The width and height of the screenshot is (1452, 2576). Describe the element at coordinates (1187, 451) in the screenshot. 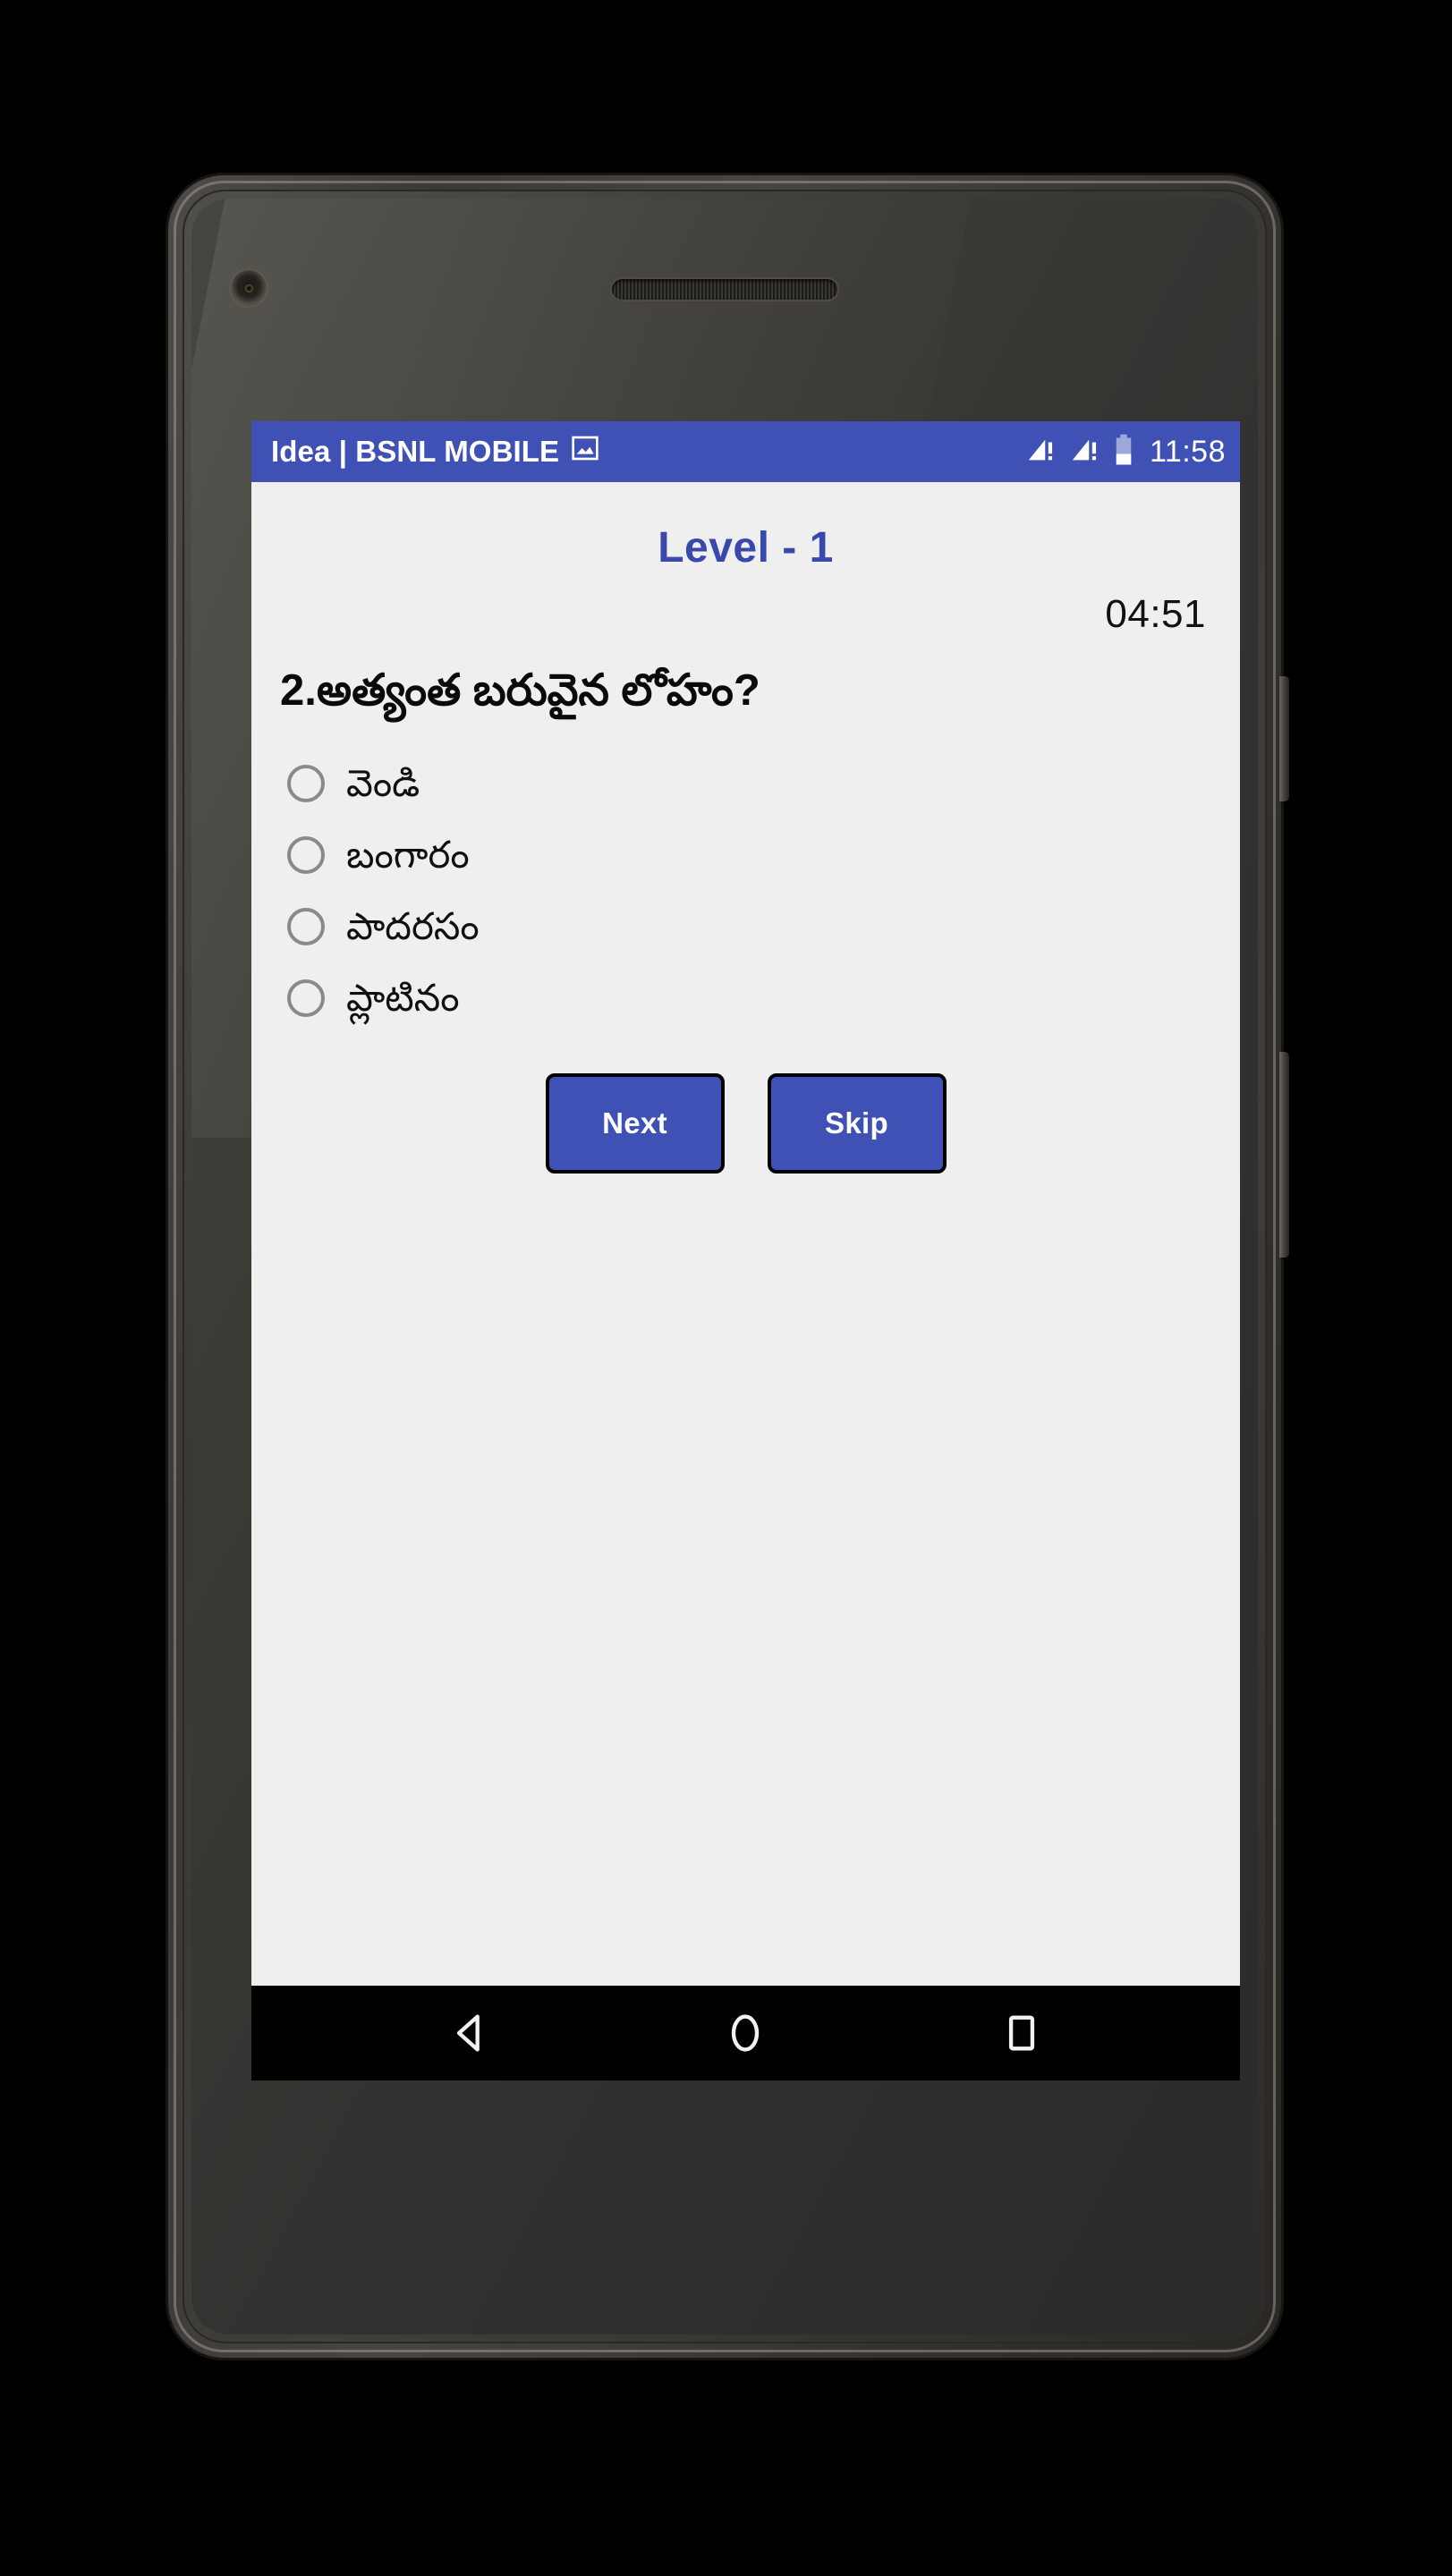

I see `status-clock: 11:58` at that location.